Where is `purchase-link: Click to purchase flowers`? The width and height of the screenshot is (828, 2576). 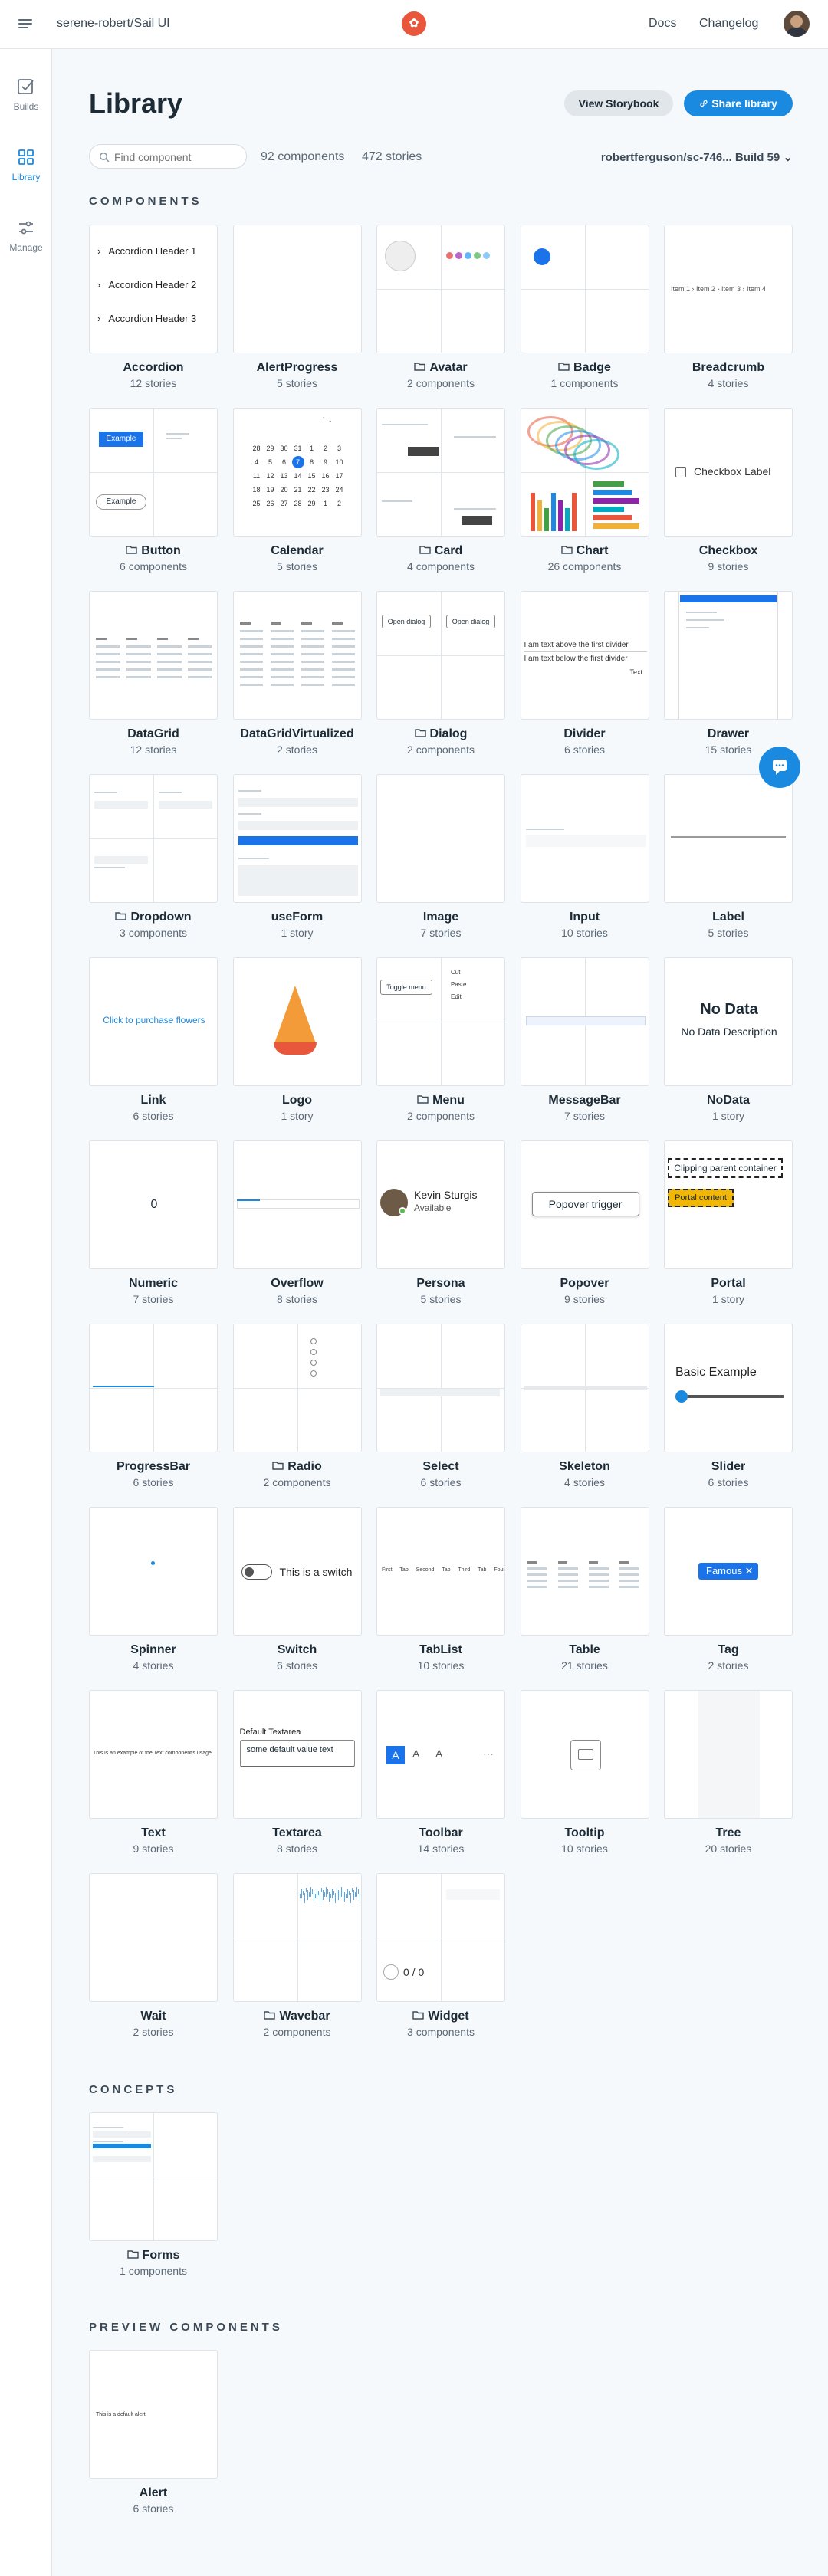 purchase-link: Click to purchase flowers is located at coordinates (154, 1020).